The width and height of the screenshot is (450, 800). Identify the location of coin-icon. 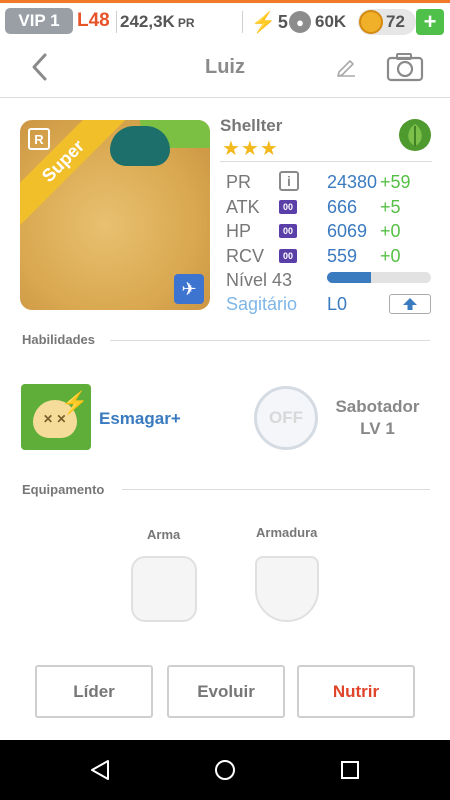
(371, 22).